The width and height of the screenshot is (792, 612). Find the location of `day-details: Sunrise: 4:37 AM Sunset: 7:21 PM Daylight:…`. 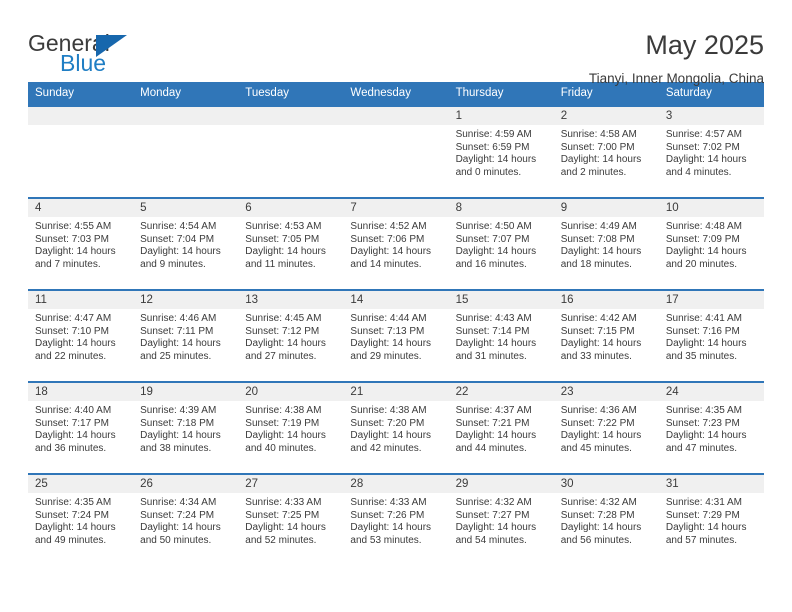

day-details: Sunrise: 4:37 AM Sunset: 7:21 PM Daylight:… is located at coordinates (501, 428).